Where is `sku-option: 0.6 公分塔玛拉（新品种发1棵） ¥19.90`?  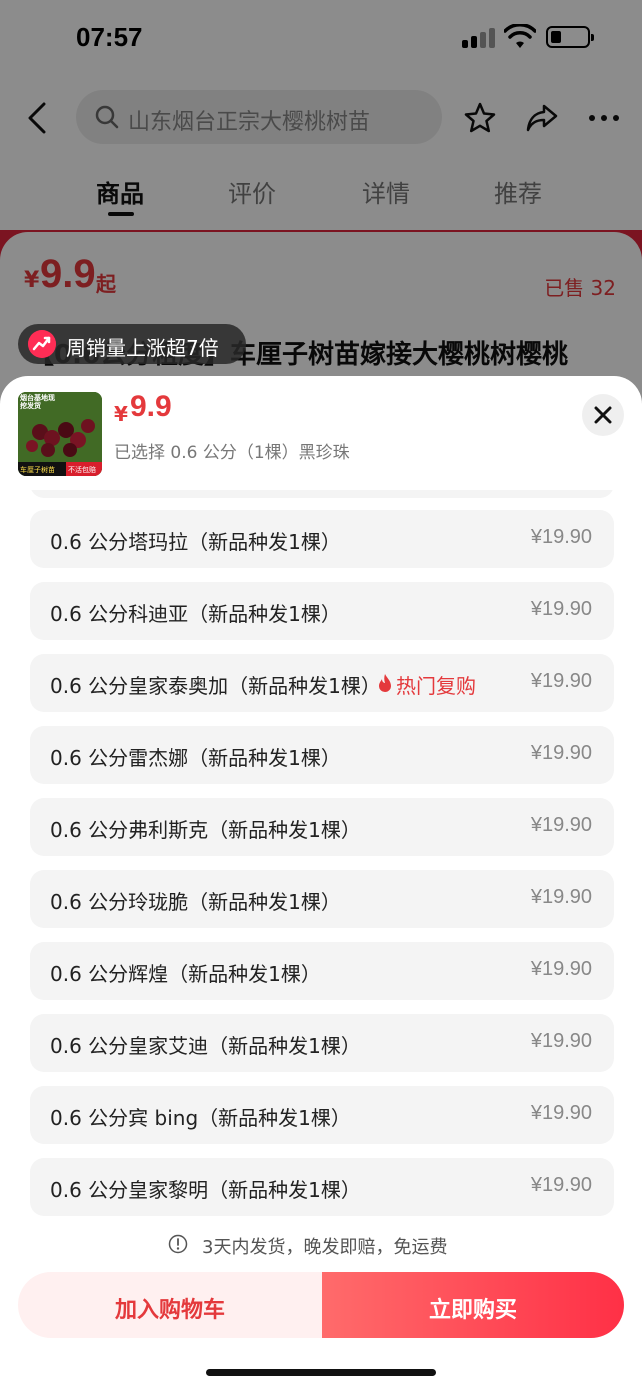 sku-option: 0.6 公分塔玛拉（新品种发1棵） ¥19.90 is located at coordinates (322, 539).